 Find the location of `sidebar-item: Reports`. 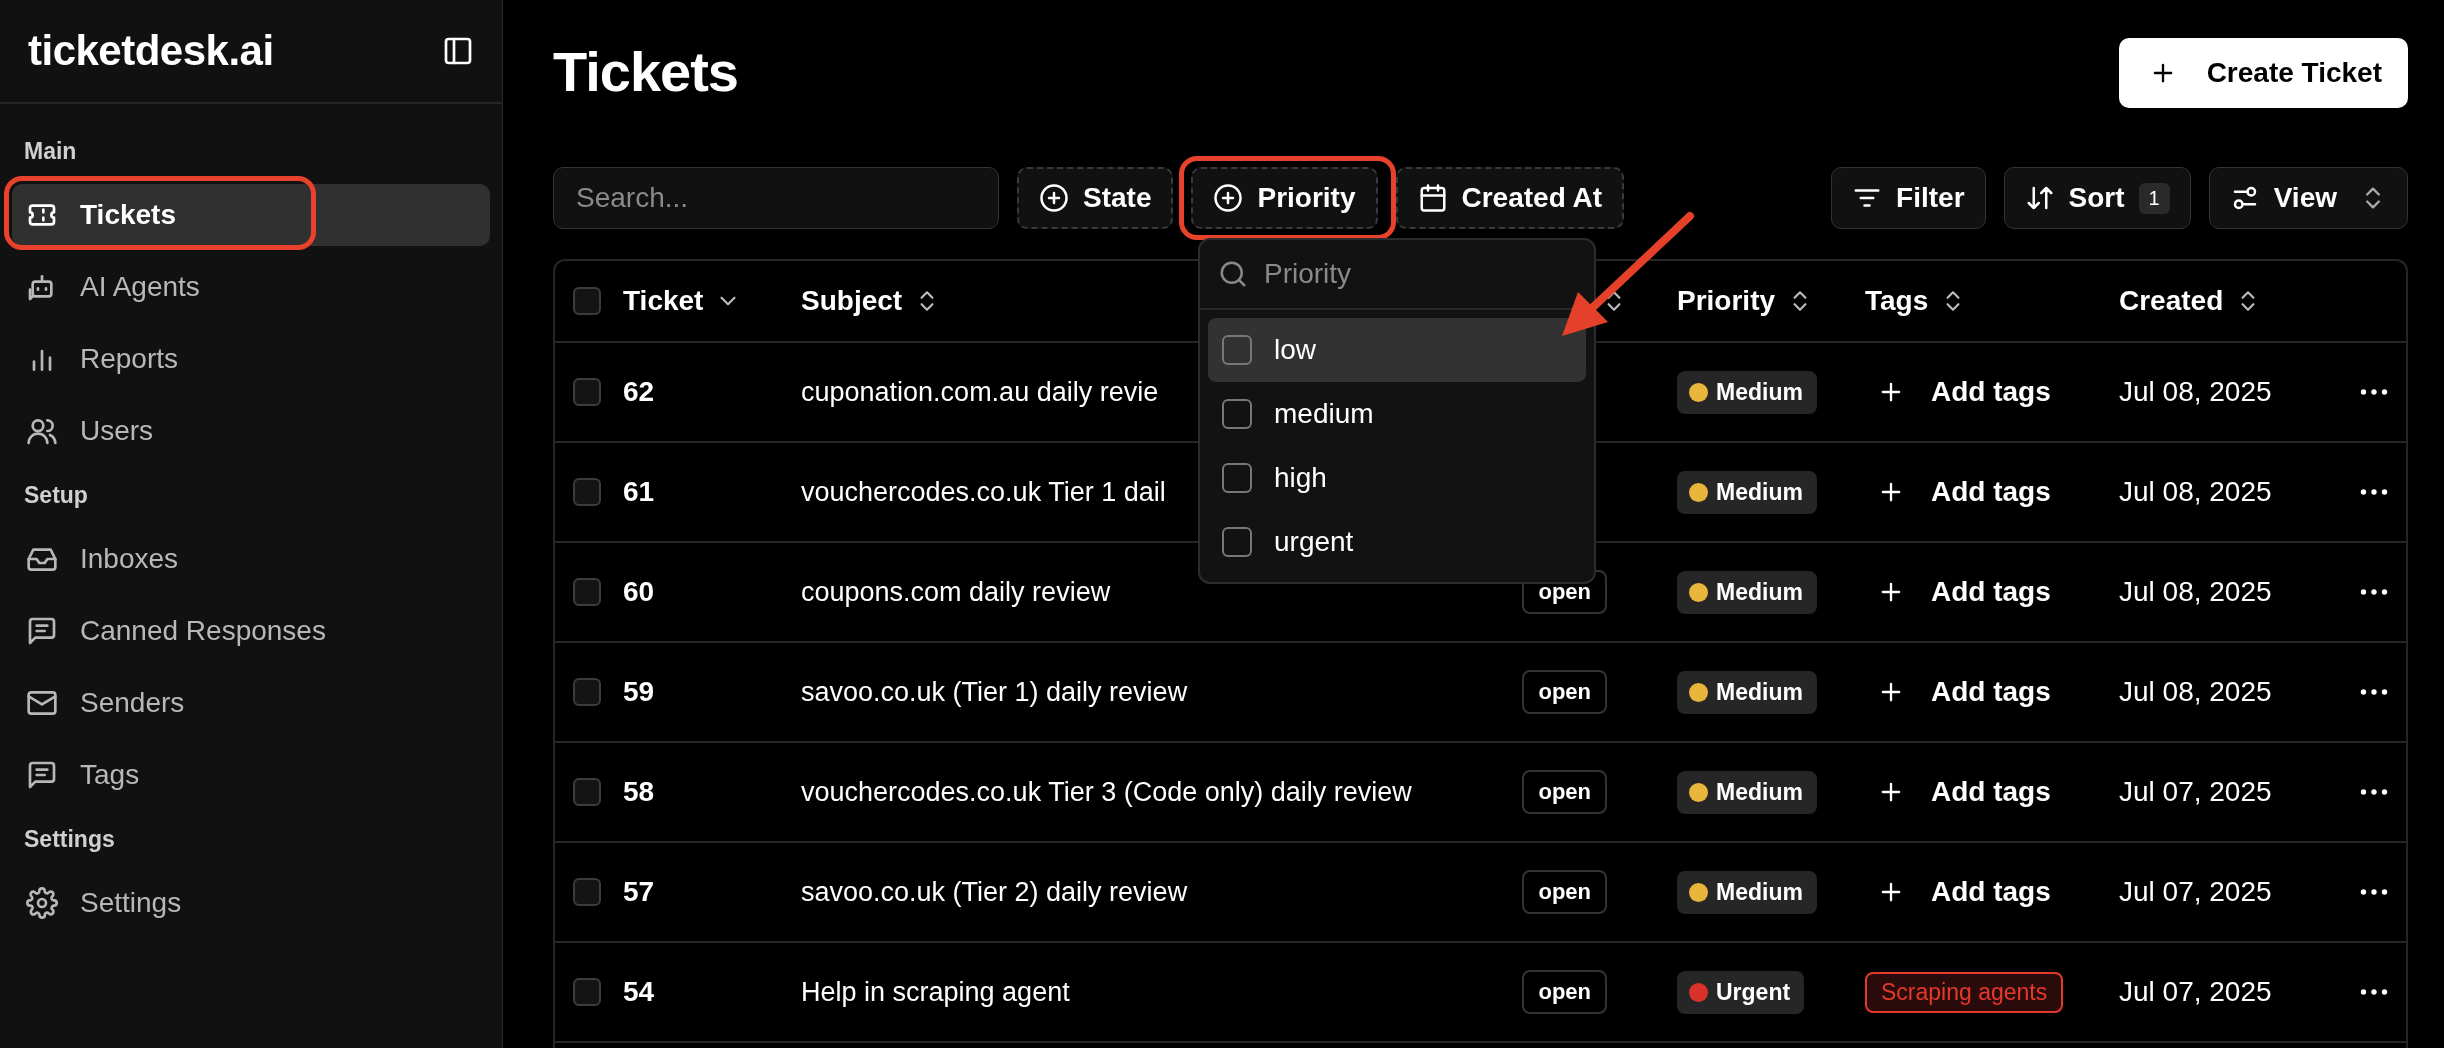

sidebar-item: Reports is located at coordinates (251, 359).